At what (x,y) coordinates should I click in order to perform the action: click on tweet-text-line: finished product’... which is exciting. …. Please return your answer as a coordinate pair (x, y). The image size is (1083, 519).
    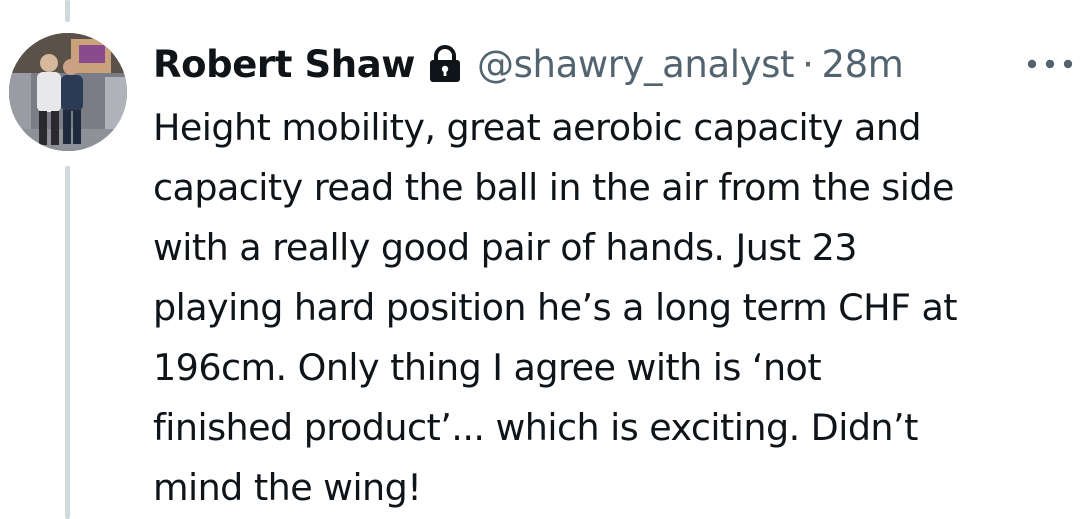
    Looking at the image, I should click on (535, 427).